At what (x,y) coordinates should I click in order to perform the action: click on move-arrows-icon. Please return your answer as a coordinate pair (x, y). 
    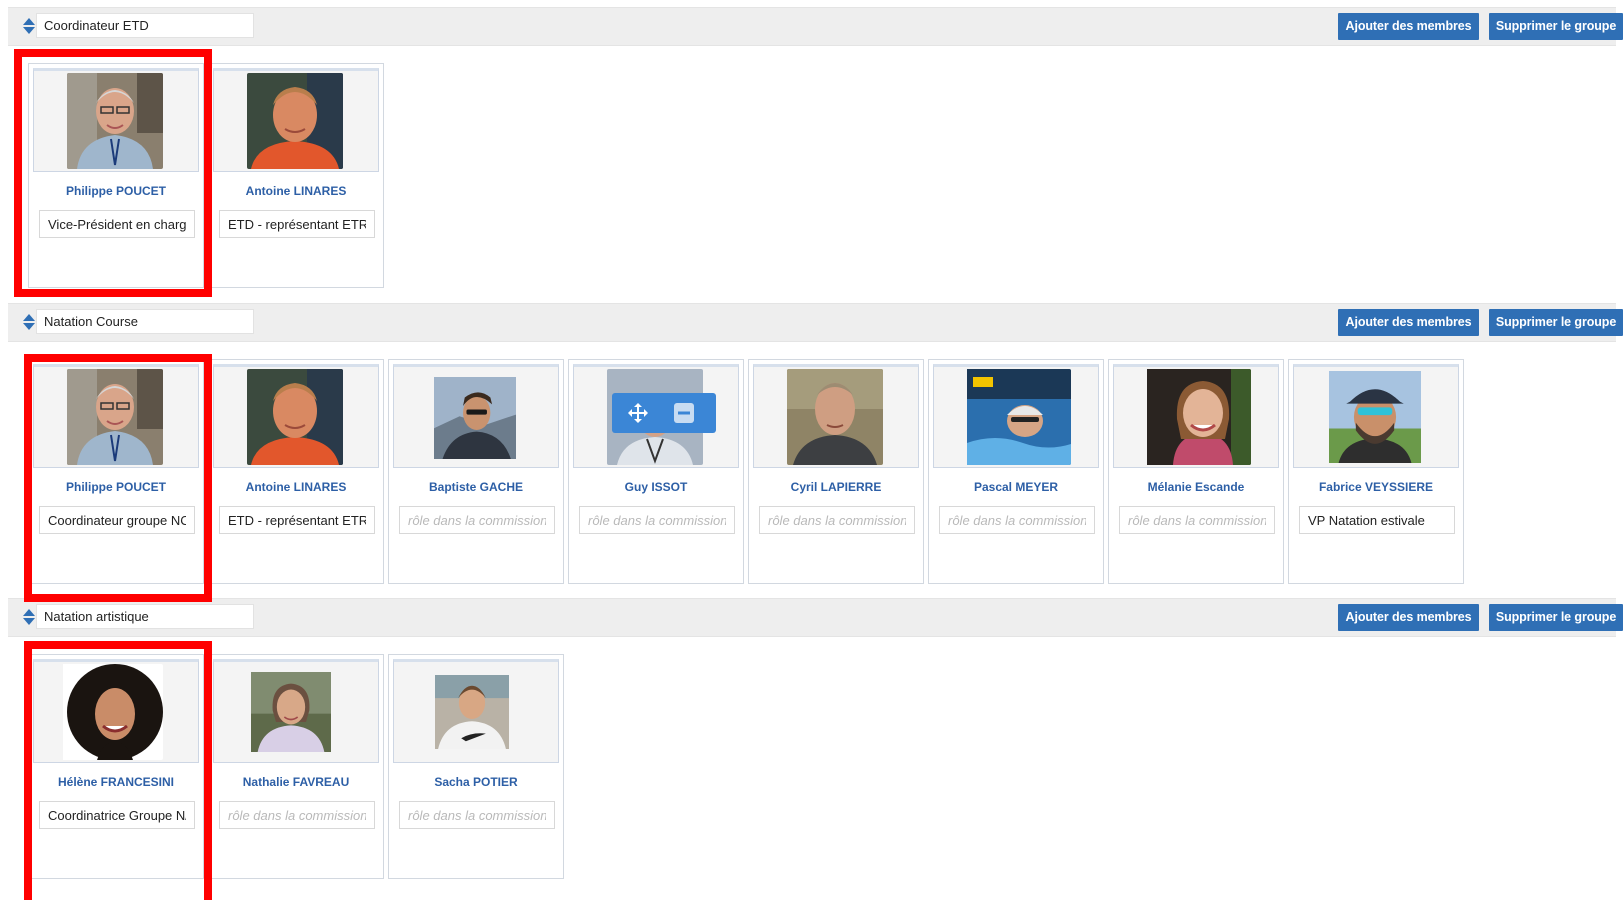
    Looking at the image, I should click on (638, 413).